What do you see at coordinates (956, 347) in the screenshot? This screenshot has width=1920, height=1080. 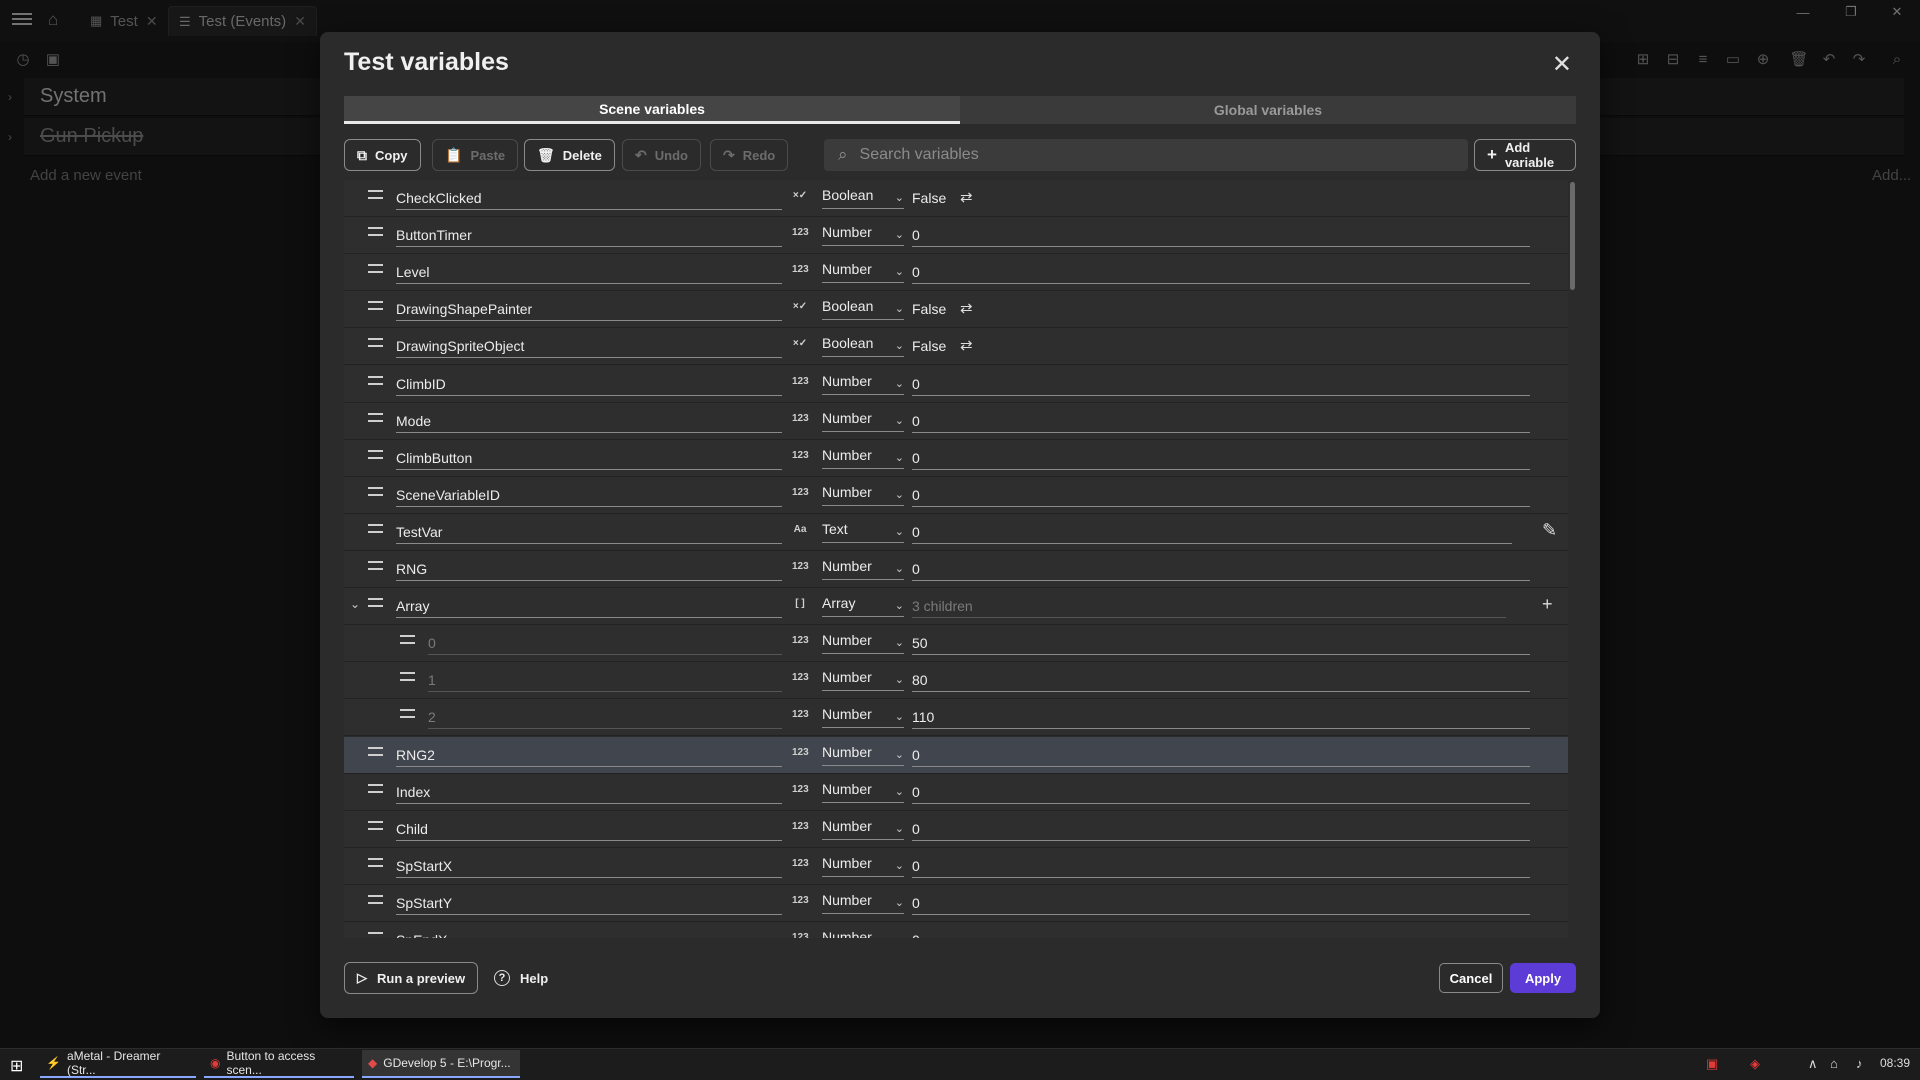 I see `variable-row: DrawingSpriteObject ×✓ Boolean ⌄ False ⇄` at bounding box center [956, 347].